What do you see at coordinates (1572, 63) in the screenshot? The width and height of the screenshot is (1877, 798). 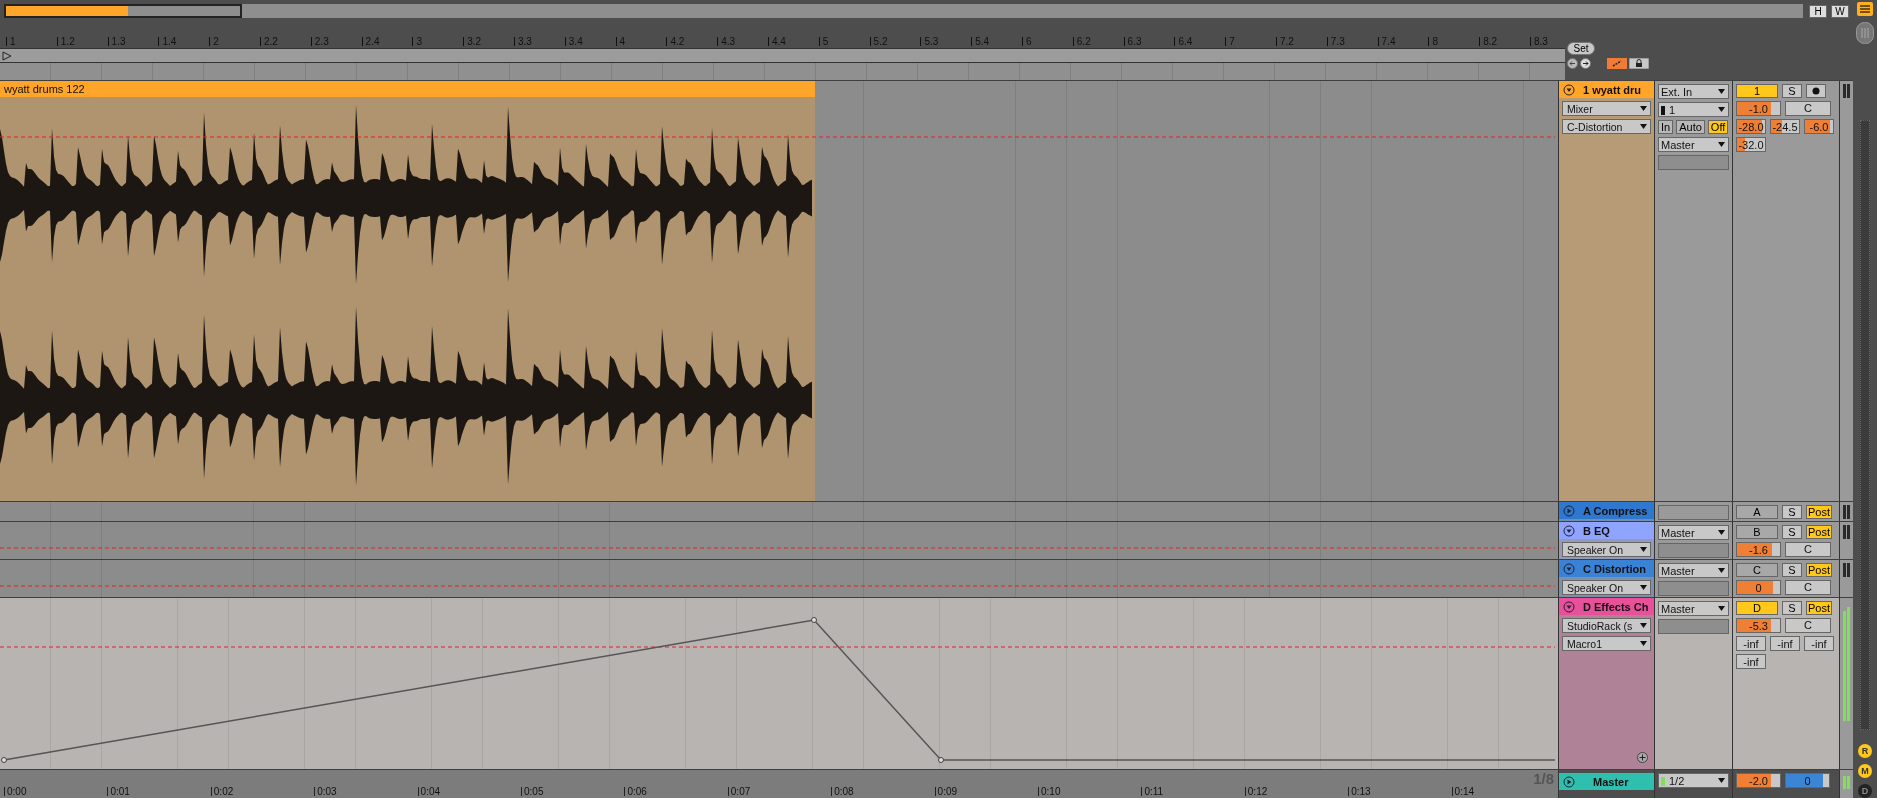 I see `previous-icon` at bounding box center [1572, 63].